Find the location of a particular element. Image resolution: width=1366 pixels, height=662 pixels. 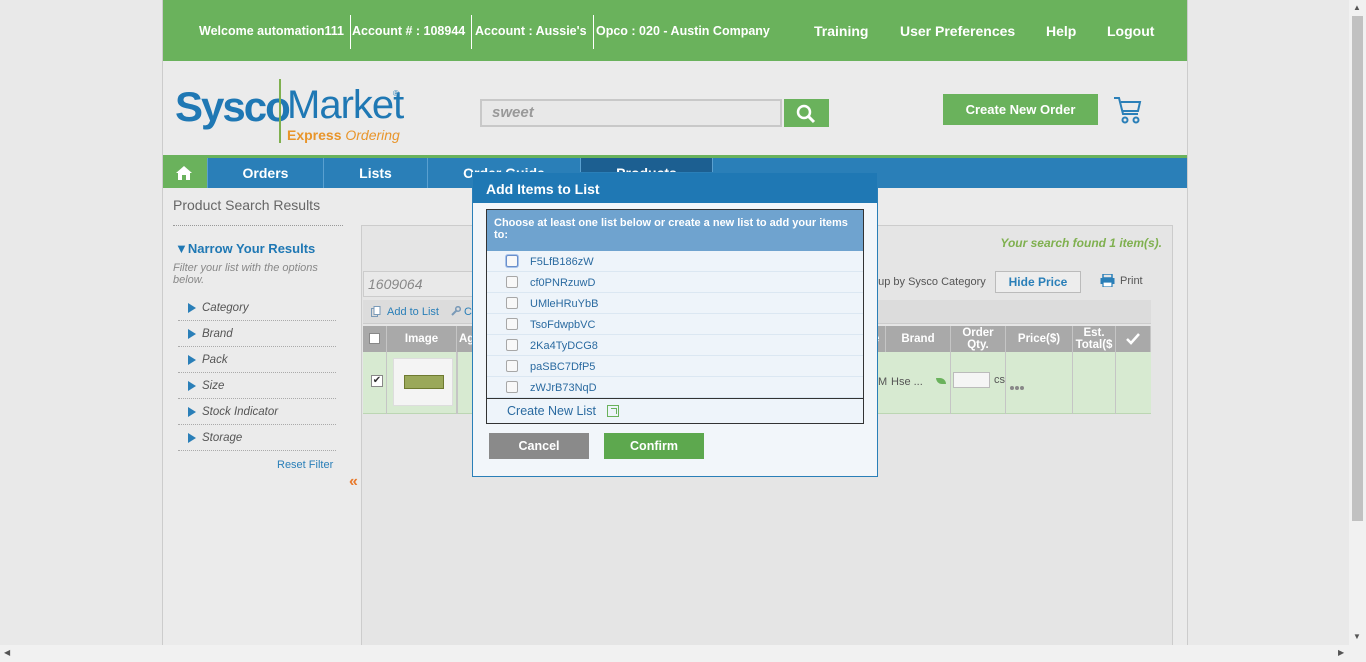

collapse-sidebar-icon: « is located at coordinates (353, 482).